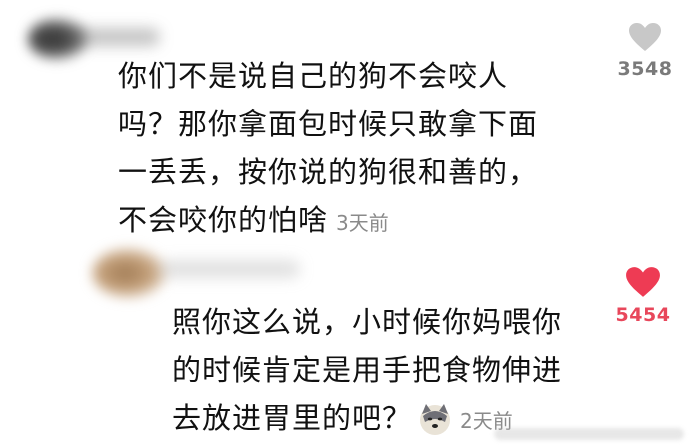 This screenshot has width=690, height=445. What do you see at coordinates (645, 69) in the screenshot?
I see `like-count: 3548` at bounding box center [645, 69].